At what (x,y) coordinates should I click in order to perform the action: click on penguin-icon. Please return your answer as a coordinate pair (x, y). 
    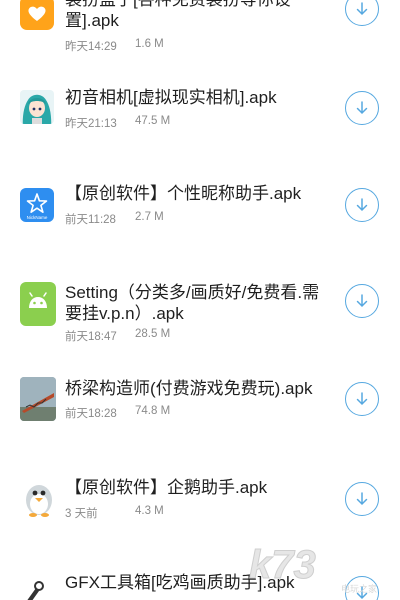
    Looking at the image, I should click on (39, 498).